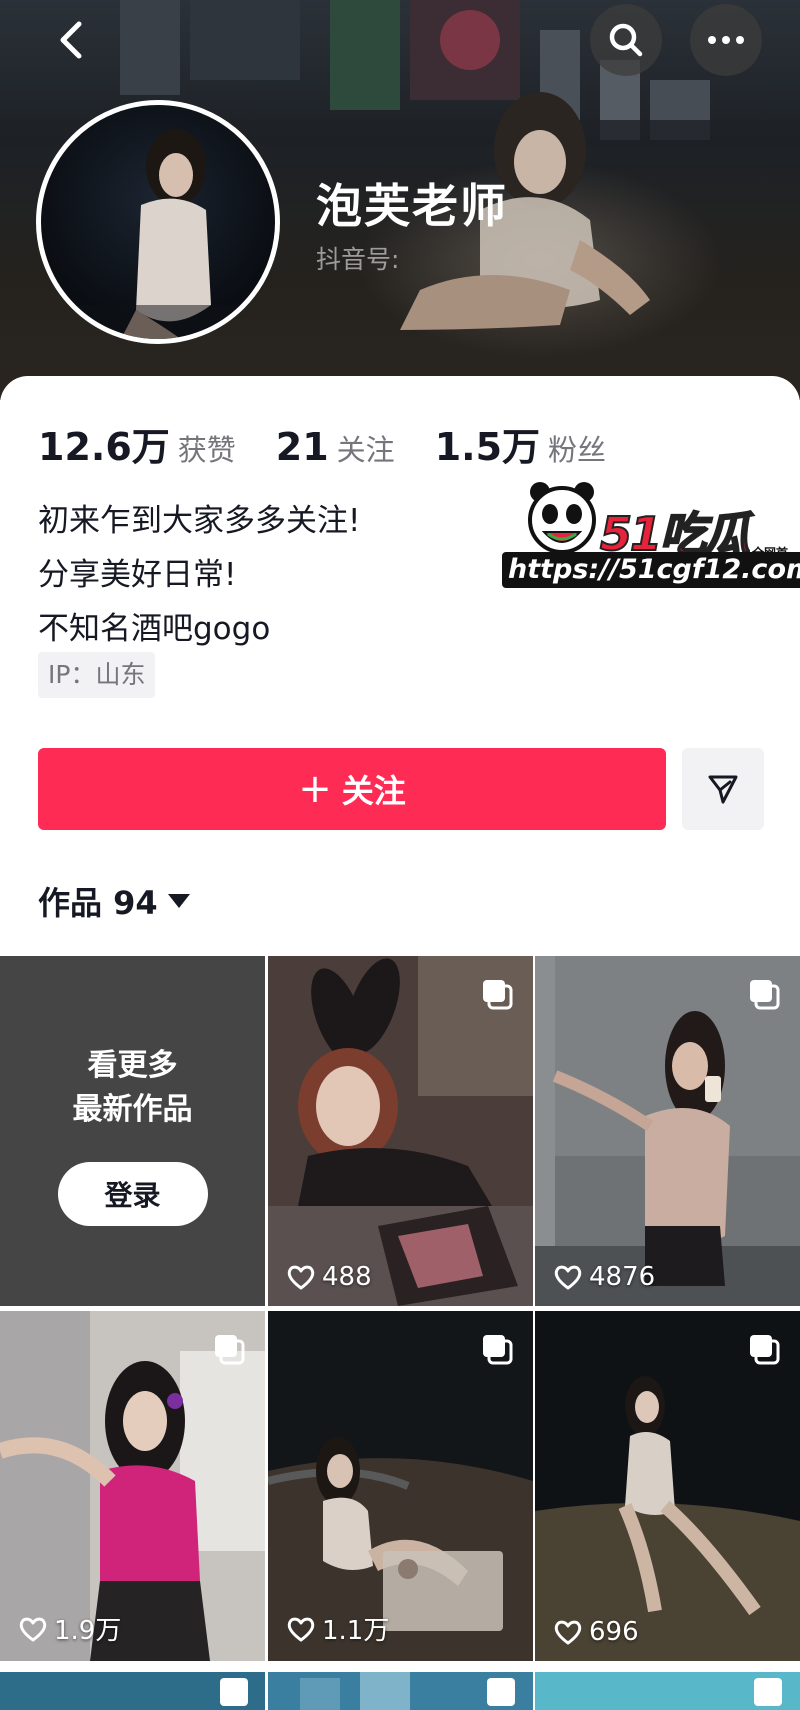 This screenshot has height=1710, width=800. Describe the element at coordinates (132, 1486) in the screenshot. I see `video-thumbnail: 1.9万` at that location.